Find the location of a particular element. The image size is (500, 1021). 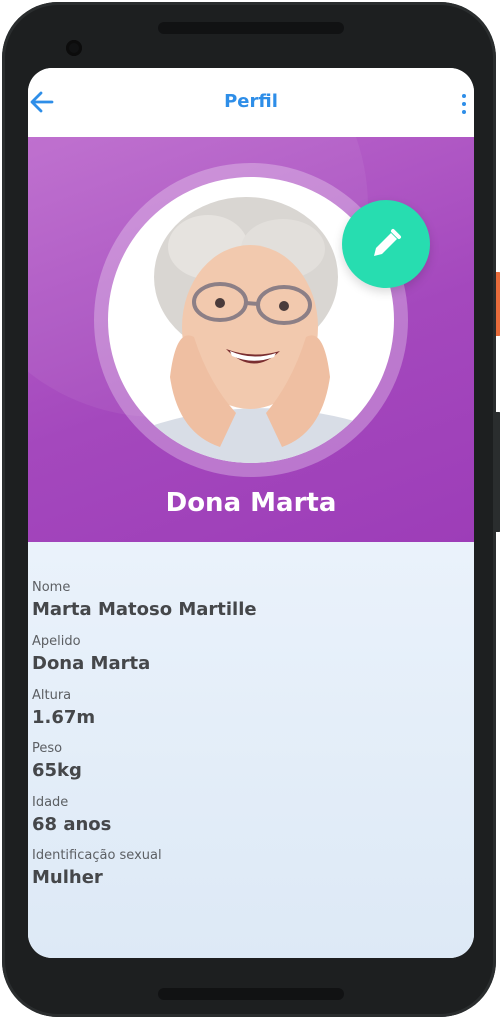

field-identificacao-sexual: Identificação sexual Mulher is located at coordinates (97, 869).